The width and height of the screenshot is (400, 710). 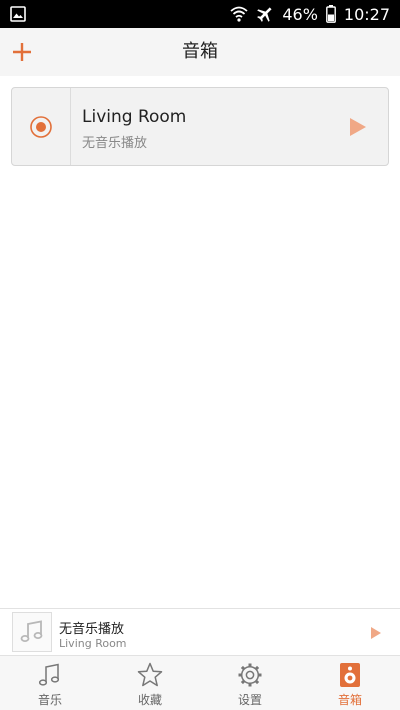 I want to click on album-cover, so click(x=32, y=632).